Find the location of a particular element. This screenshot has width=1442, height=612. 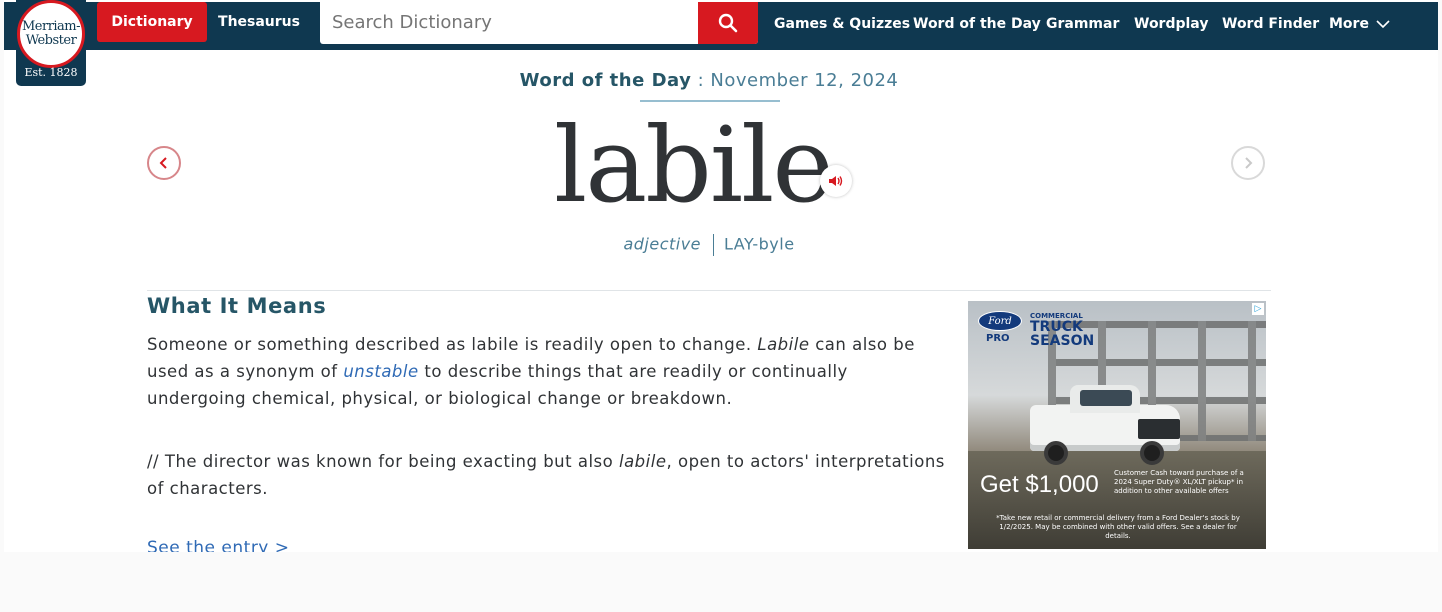

speaker-icon is located at coordinates (836, 181).